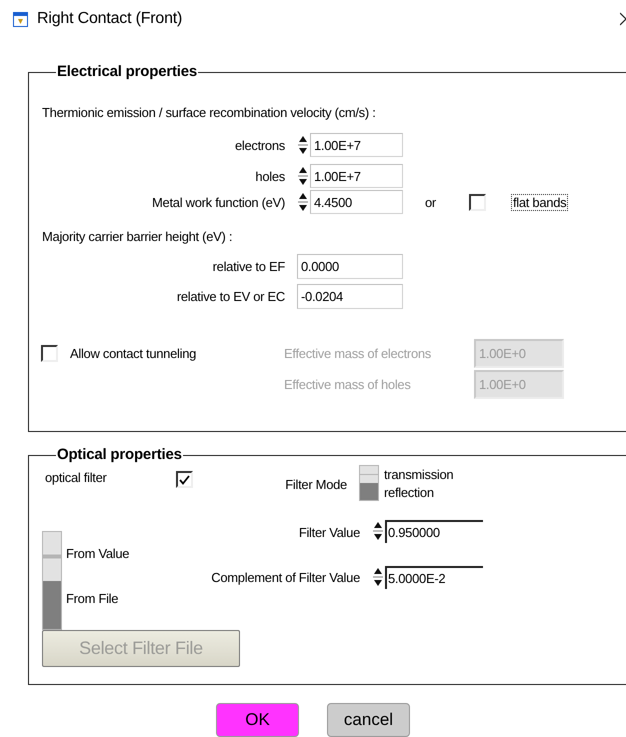 The height and width of the screenshot is (737, 626). What do you see at coordinates (350, 296) in the screenshot?
I see `number-input: -0.0204` at bounding box center [350, 296].